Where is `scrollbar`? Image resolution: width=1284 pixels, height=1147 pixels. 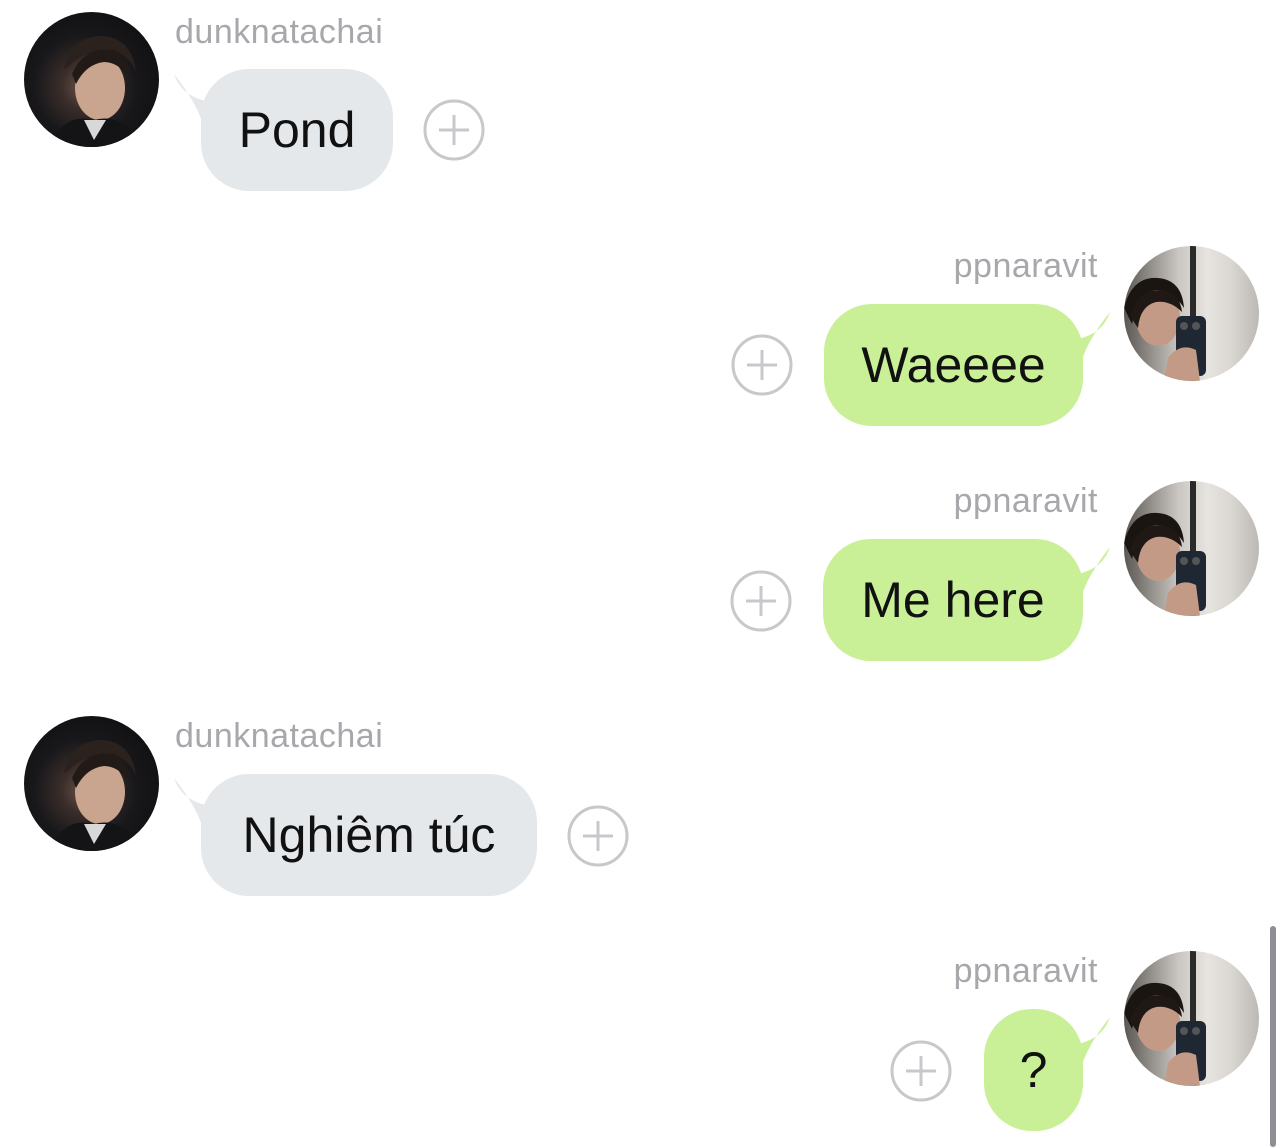 scrollbar is located at coordinates (1273, 1036).